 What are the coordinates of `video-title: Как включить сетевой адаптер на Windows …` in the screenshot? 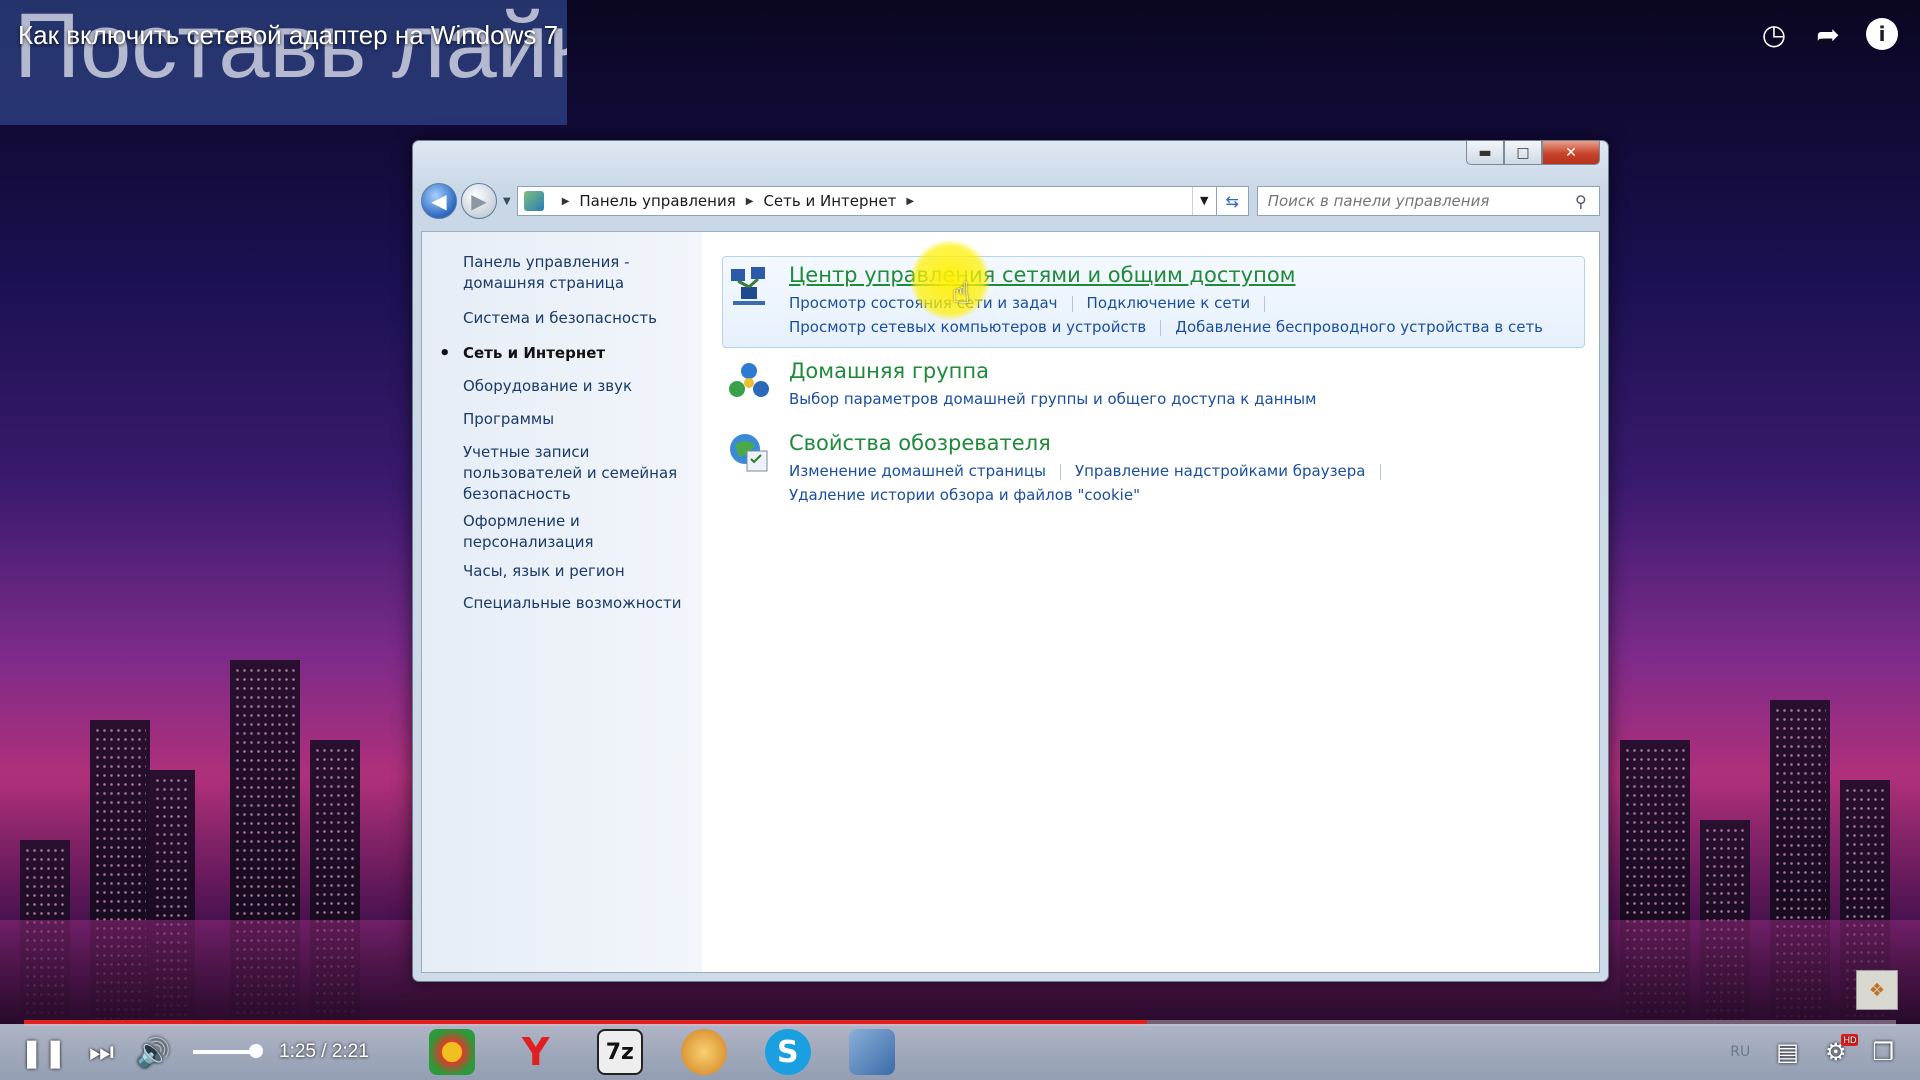 It's located at (288, 35).